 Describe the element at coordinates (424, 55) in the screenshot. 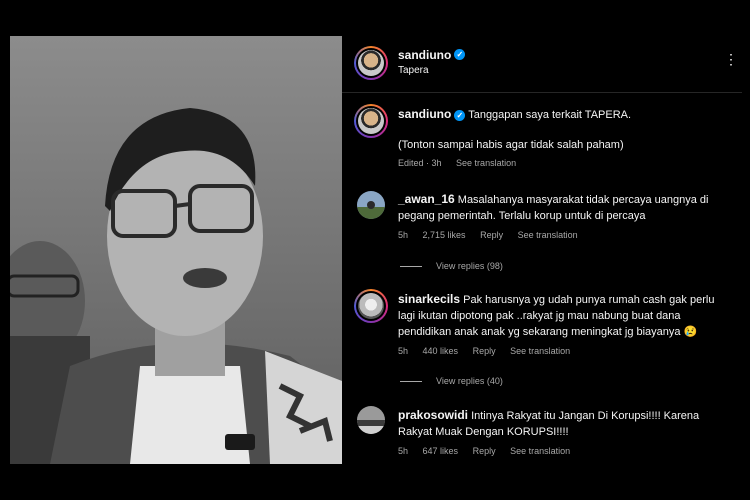

I see `author-username: sandiuno` at that location.